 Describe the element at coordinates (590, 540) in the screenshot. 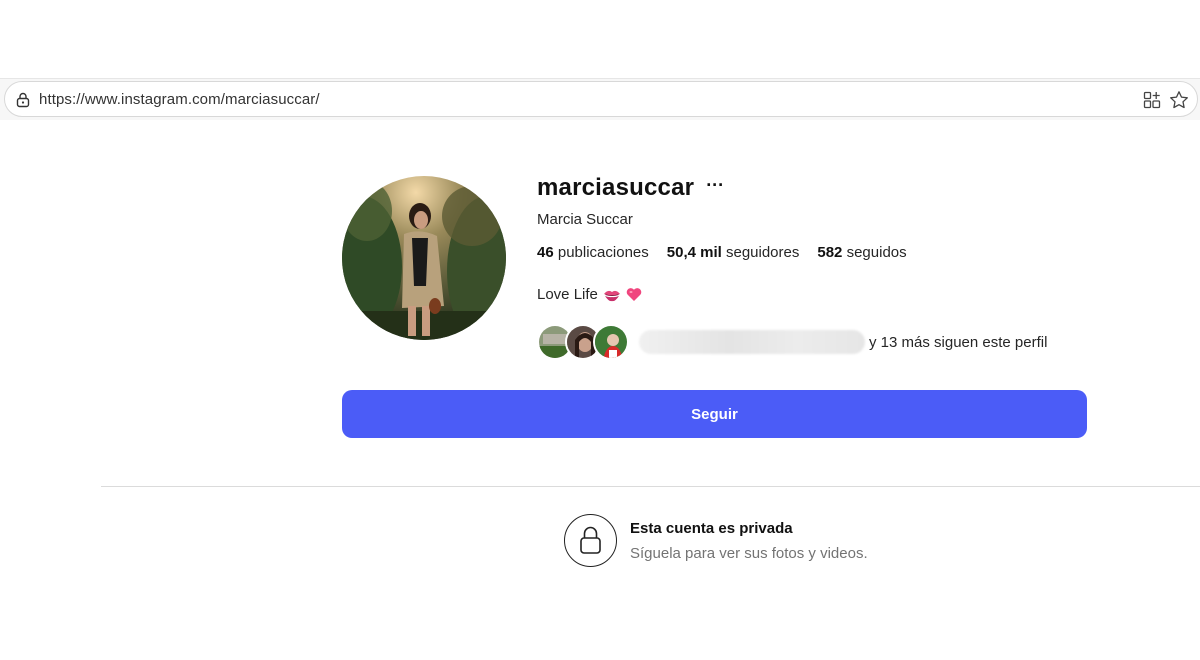

I see `private-account-lock-icon` at that location.